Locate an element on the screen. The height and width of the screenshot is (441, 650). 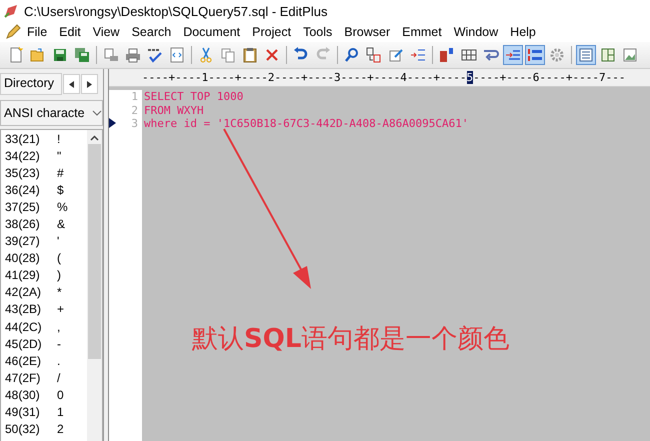
folder-icon is located at coordinates (38, 55).